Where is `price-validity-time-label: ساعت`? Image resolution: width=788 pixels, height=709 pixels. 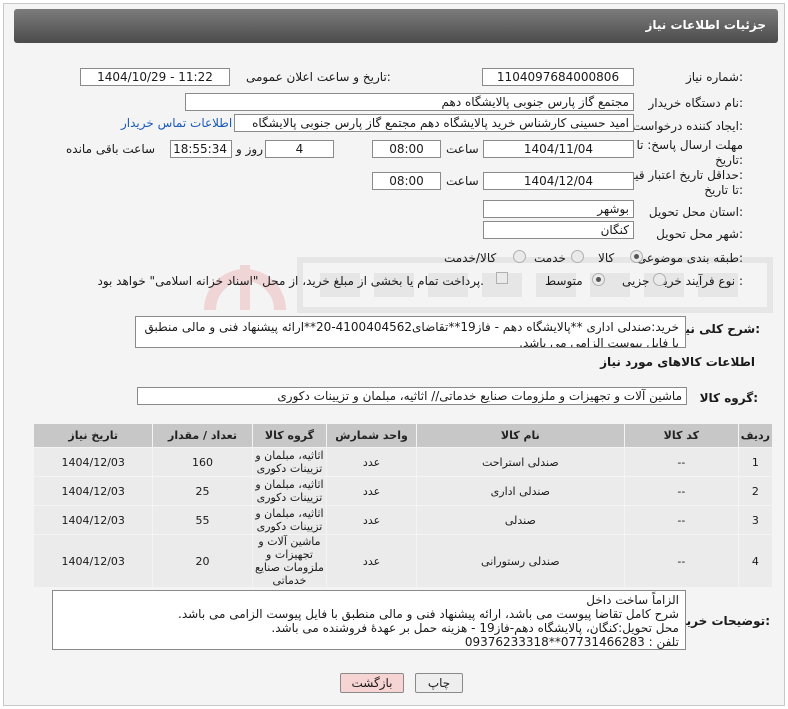 price-validity-time-label: ساعت is located at coordinates (462, 181).